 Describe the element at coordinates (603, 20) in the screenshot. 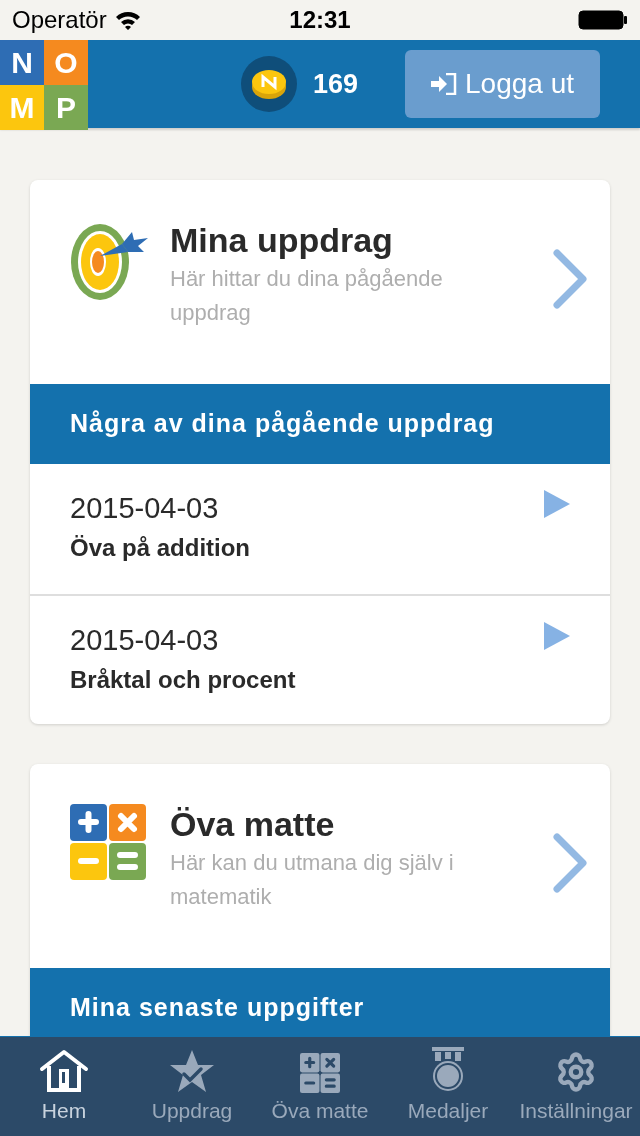

I see `battery-icon` at that location.